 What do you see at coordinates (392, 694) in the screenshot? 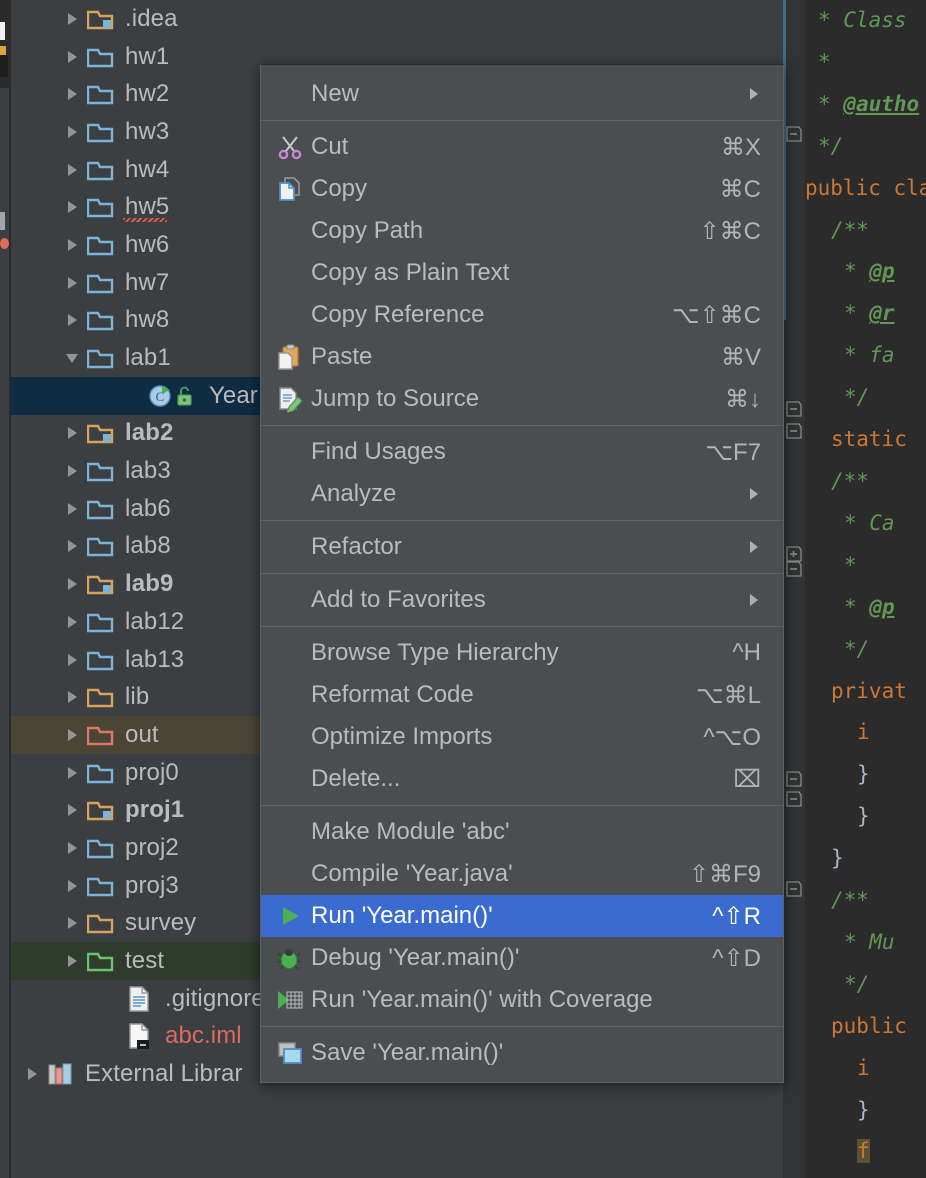
I see `menu-item-label: Reformat Code` at bounding box center [392, 694].